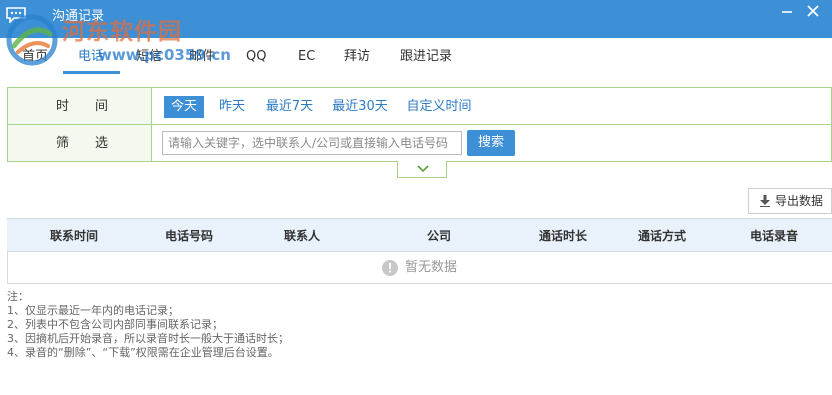 This screenshot has height=395, width=832. What do you see at coordinates (765, 201) in the screenshot?
I see `download-icon` at bounding box center [765, 201].